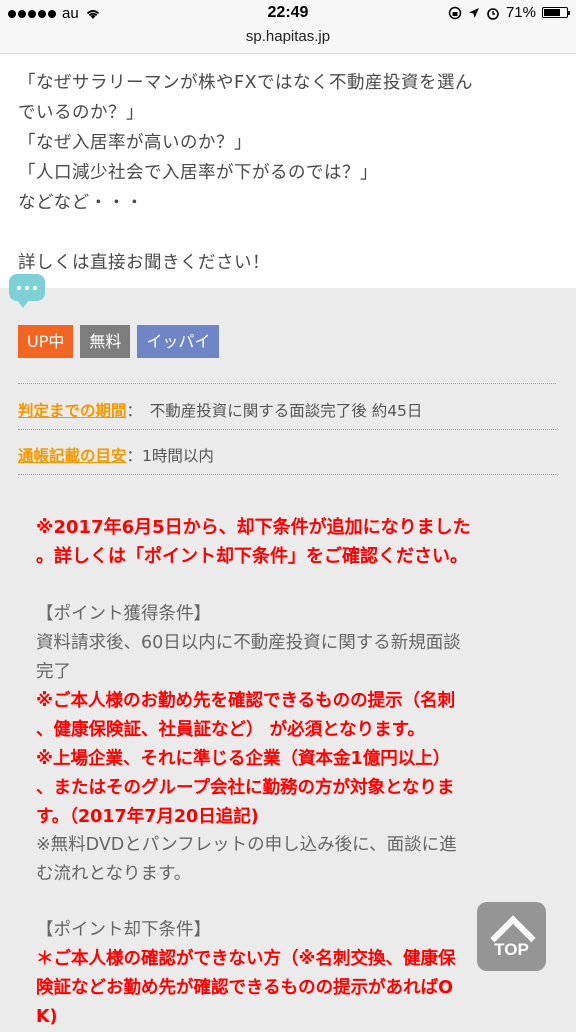  I want to click on conditions-text-line: 資料請求後、60日以内に不動産投資に関する新規面談, so click(248, 643).